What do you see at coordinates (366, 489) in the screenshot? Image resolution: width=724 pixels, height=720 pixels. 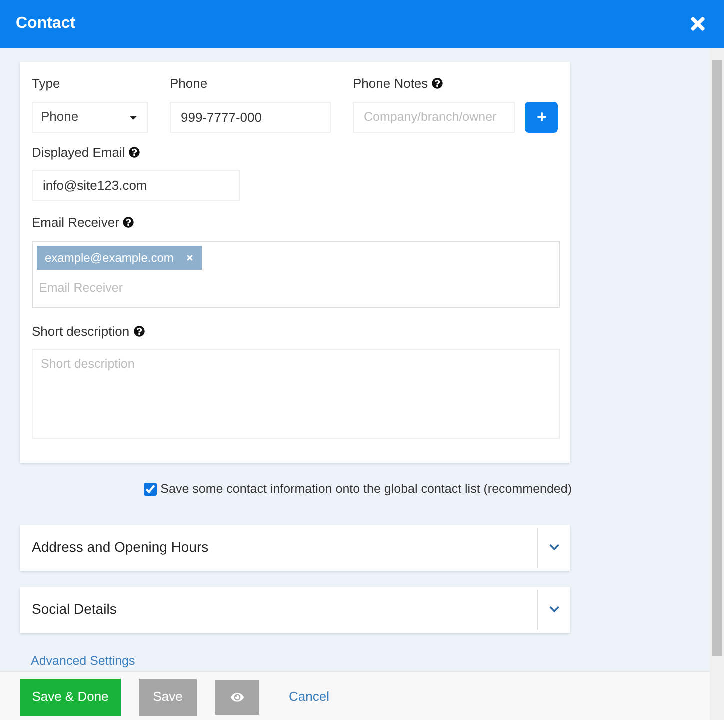 I see `checkbox-label: Save some contact information onto the global contact list (recommended)` at bounding box center [366, 489].